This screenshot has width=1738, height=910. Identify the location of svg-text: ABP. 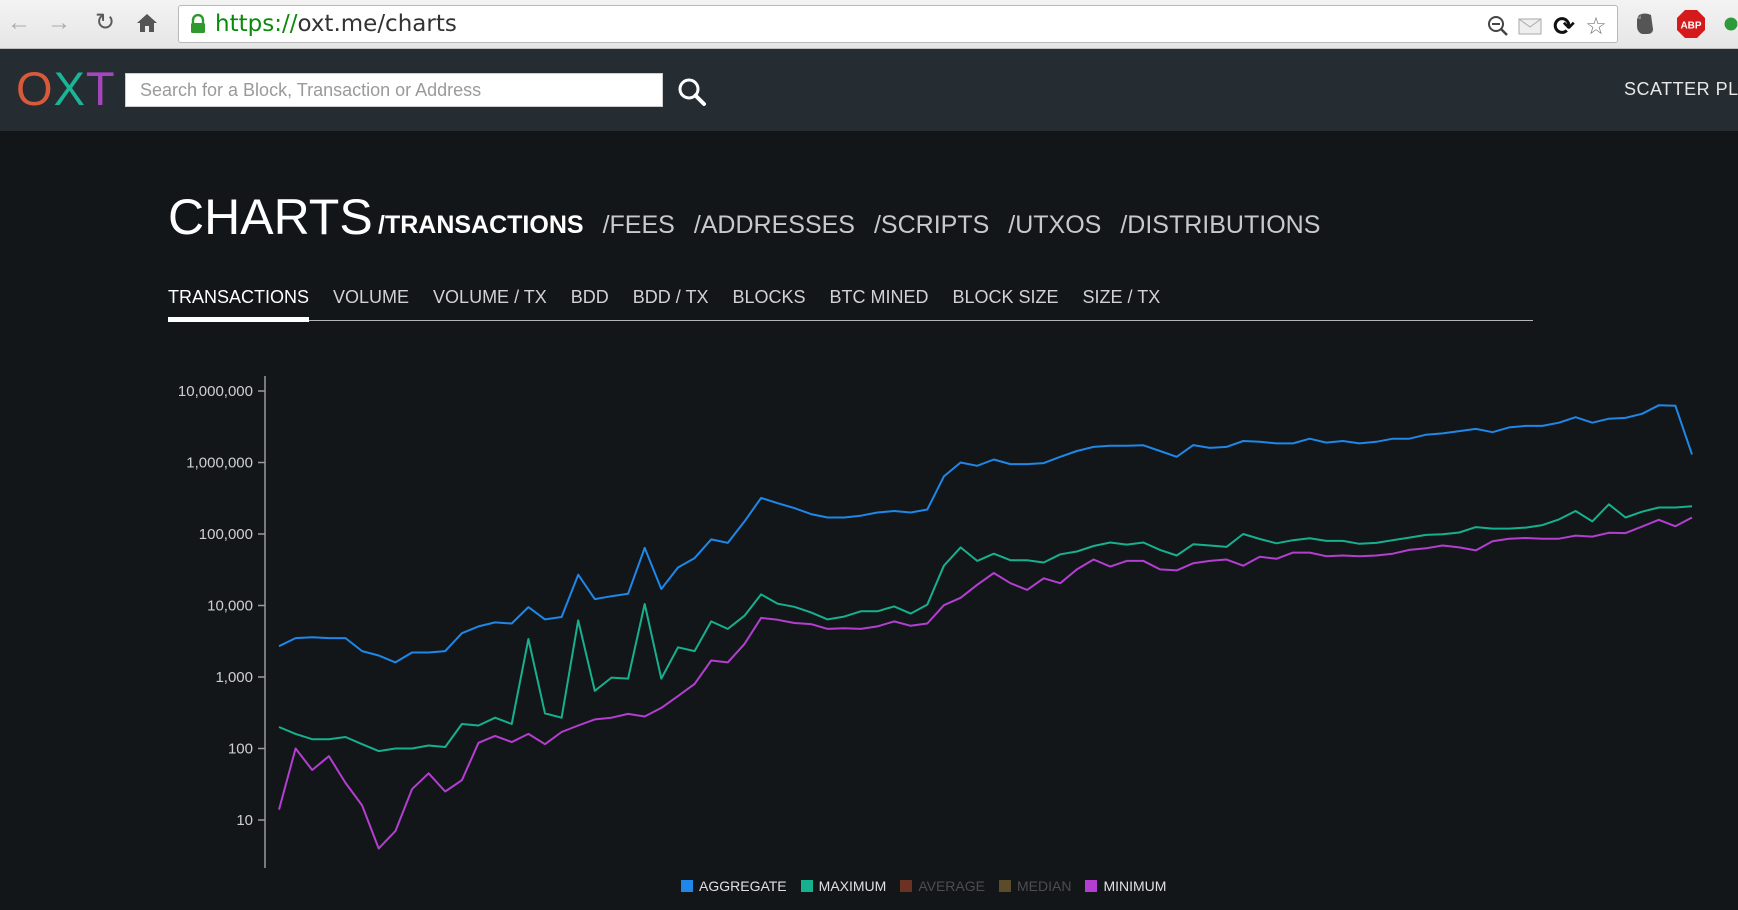
(1690, 26).